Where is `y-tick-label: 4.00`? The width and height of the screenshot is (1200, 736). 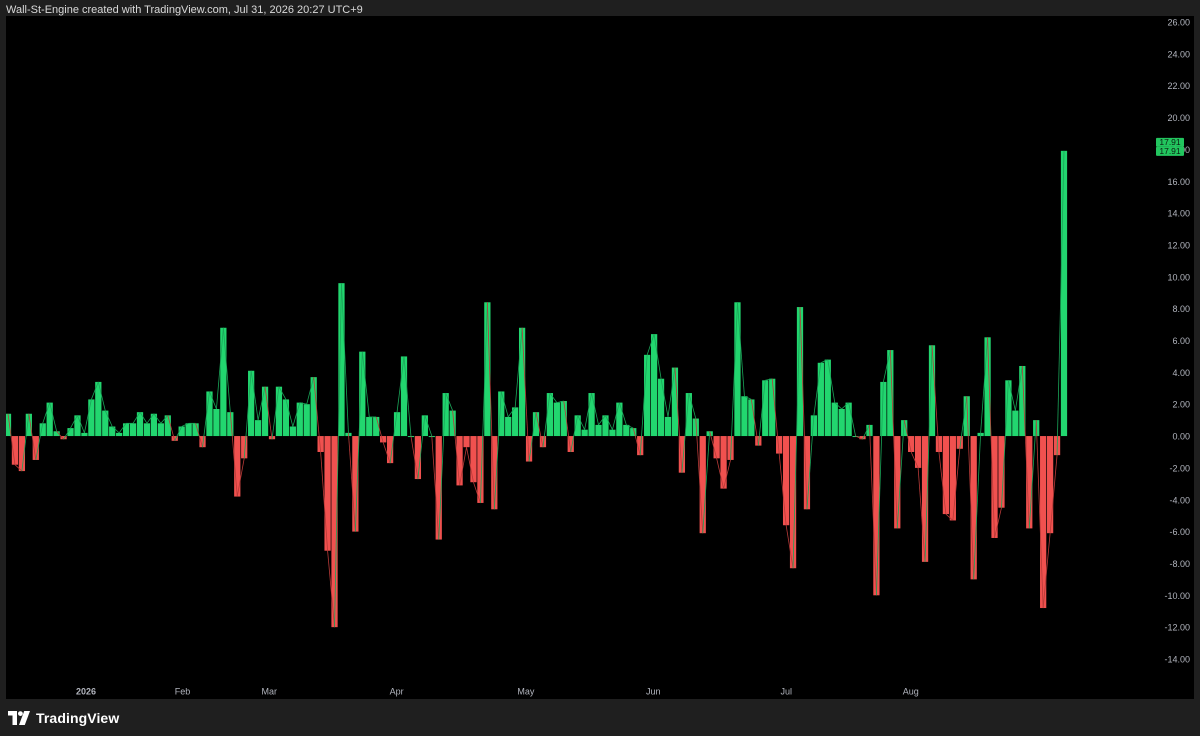 y-tick-label: 4.00 is located at coordinates (1181, 373).